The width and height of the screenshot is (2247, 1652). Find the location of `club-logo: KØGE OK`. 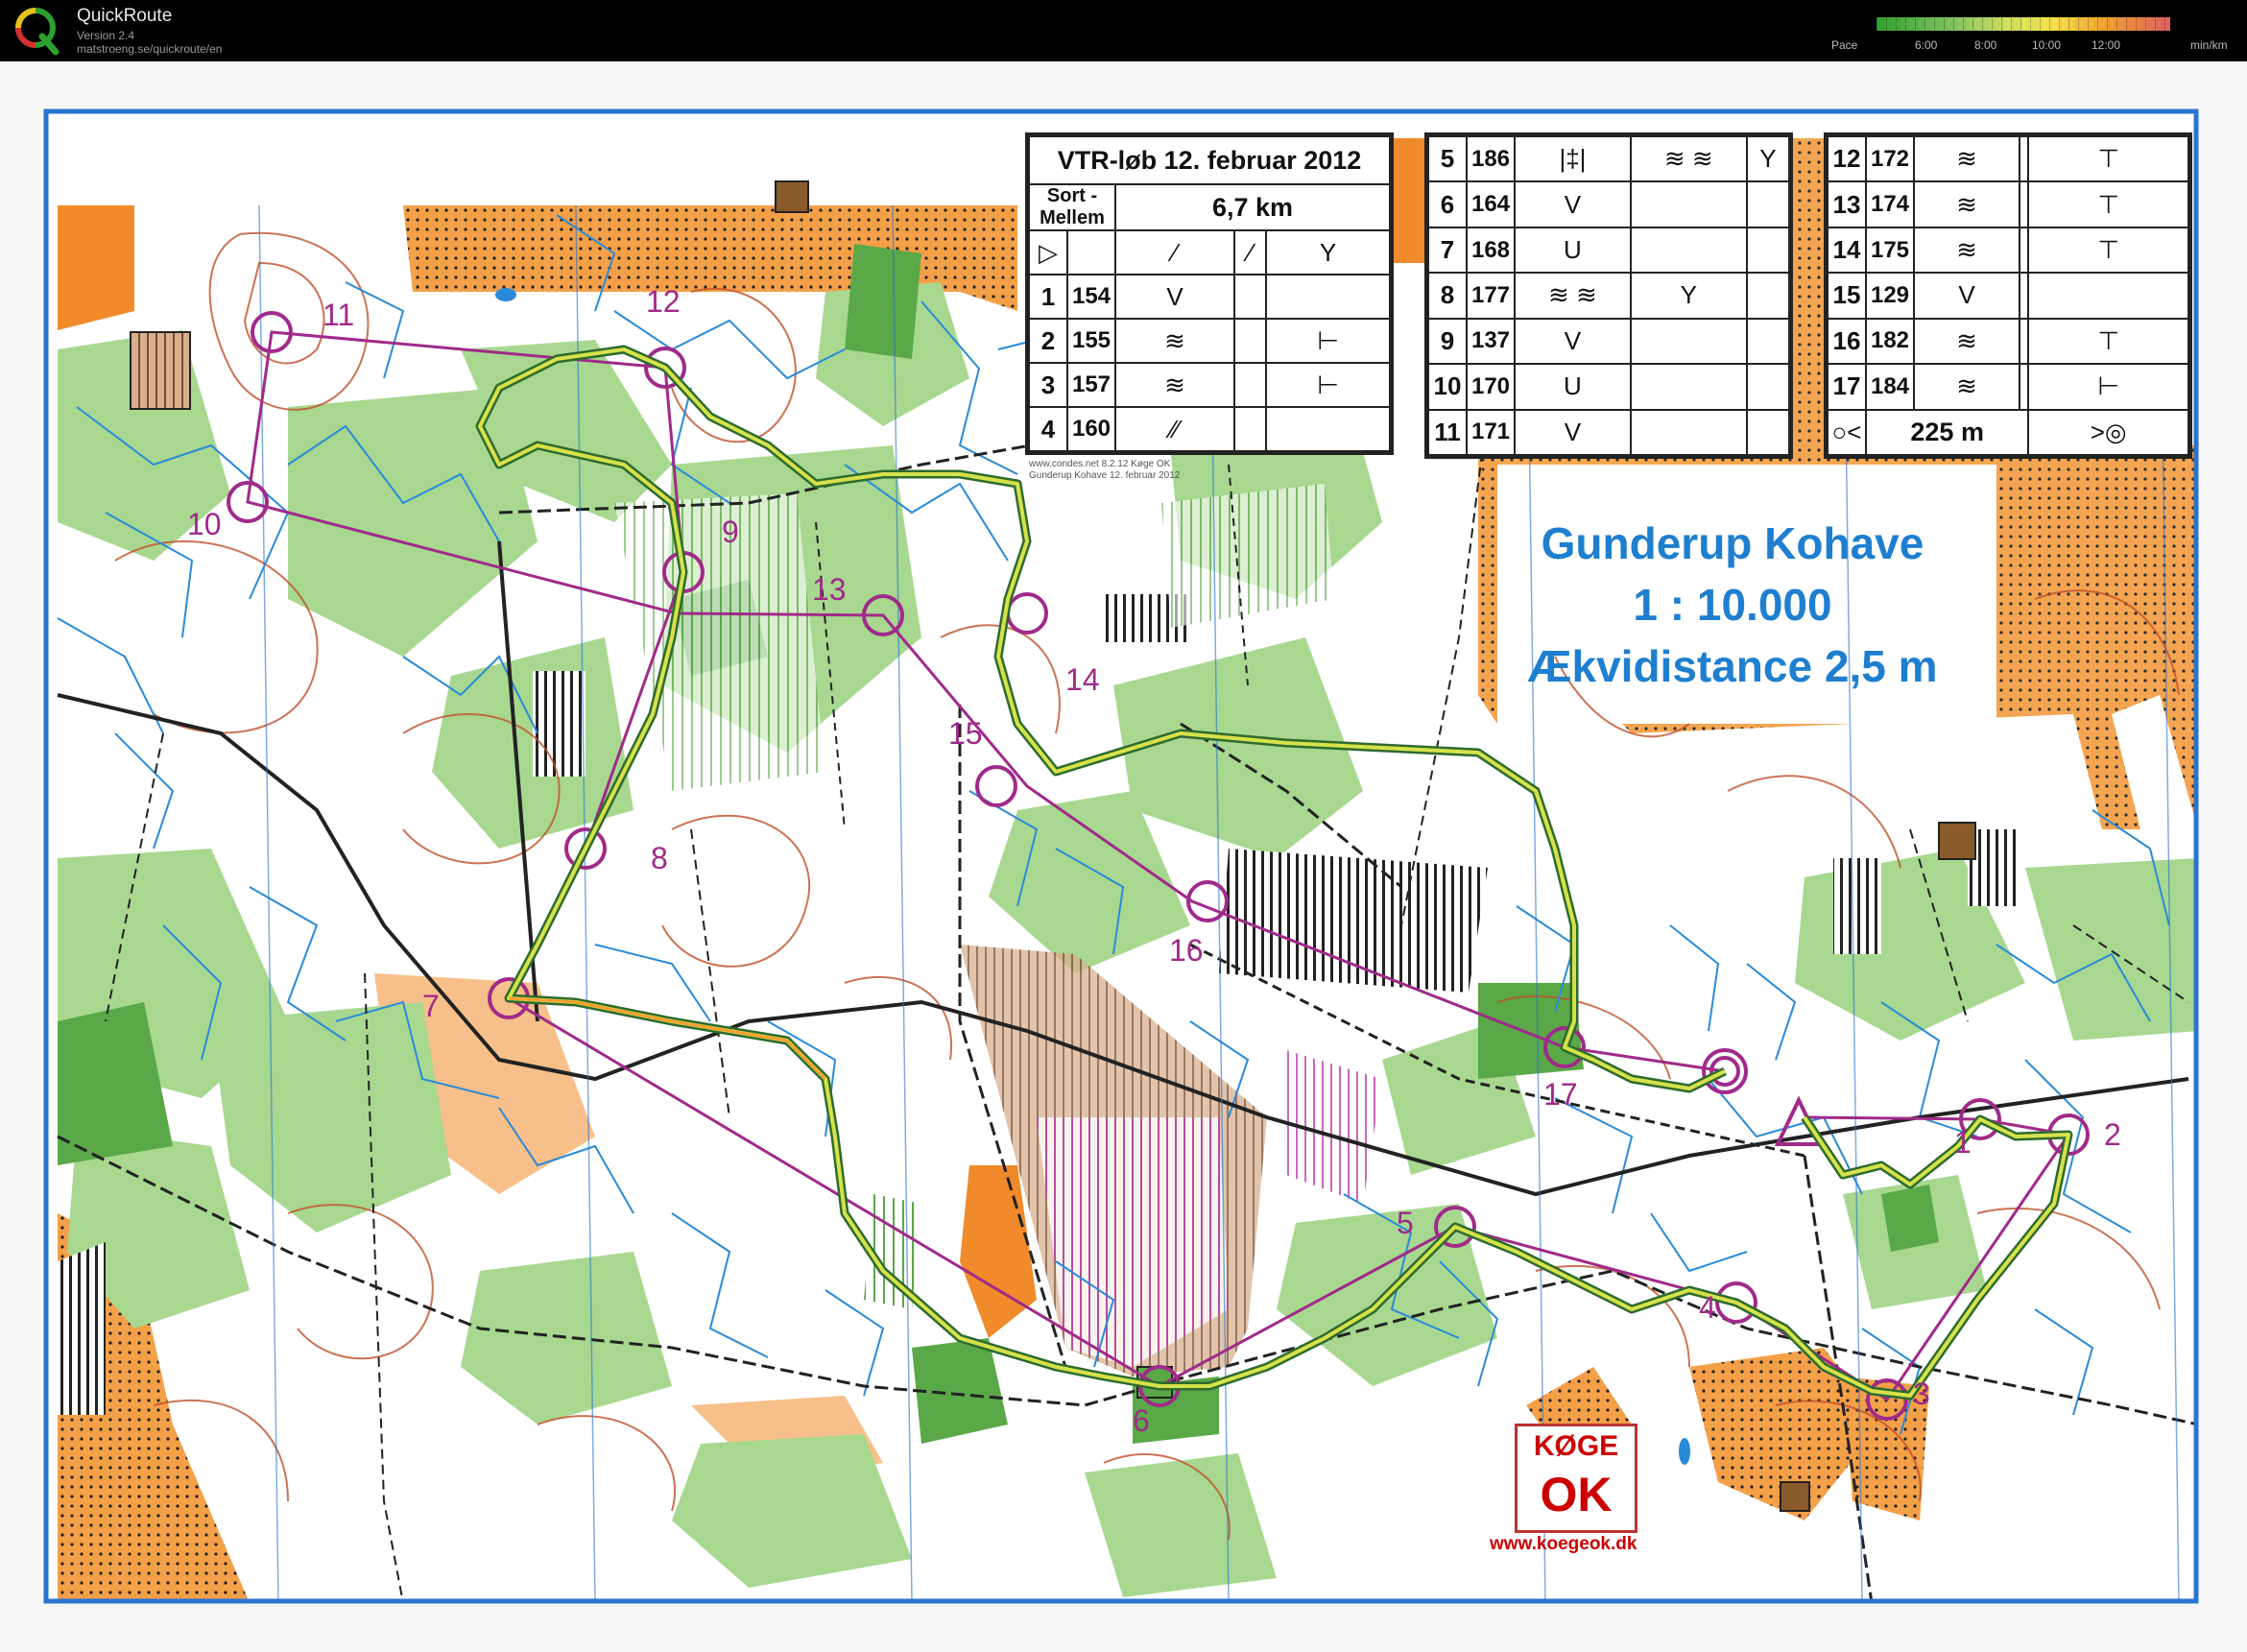

club-logo: KØGE OK is located at coordinates (1576, 1478).